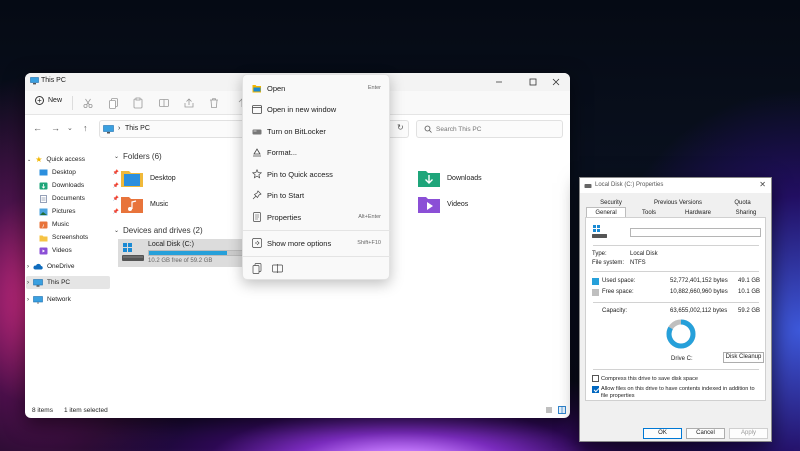  What do you see at coordinates (39, 159) in the screenshot?
I see `star-icon: ★` at bounding box center [39, 159].